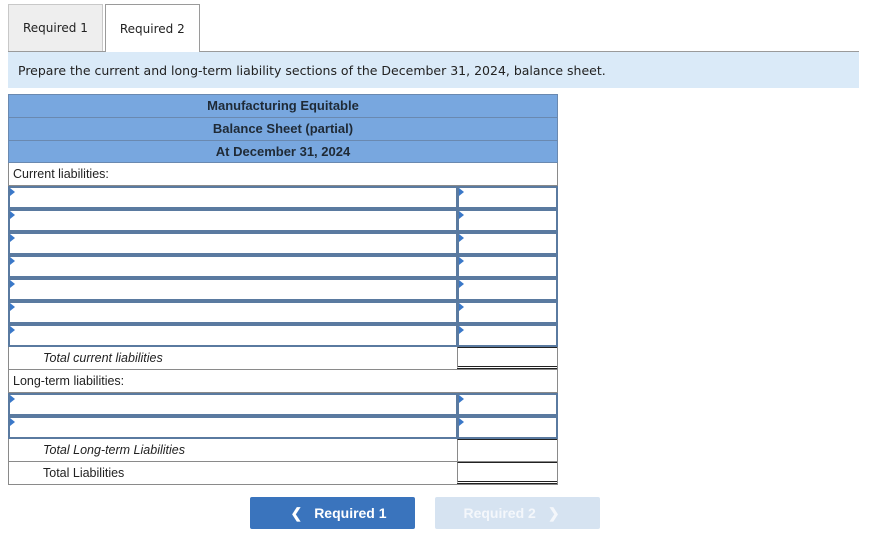  Describe the element at coordinates (114, 450) in the screenshot. I see `total-long-term-liabilities-label: Total Long-term Liabilities` at that location.